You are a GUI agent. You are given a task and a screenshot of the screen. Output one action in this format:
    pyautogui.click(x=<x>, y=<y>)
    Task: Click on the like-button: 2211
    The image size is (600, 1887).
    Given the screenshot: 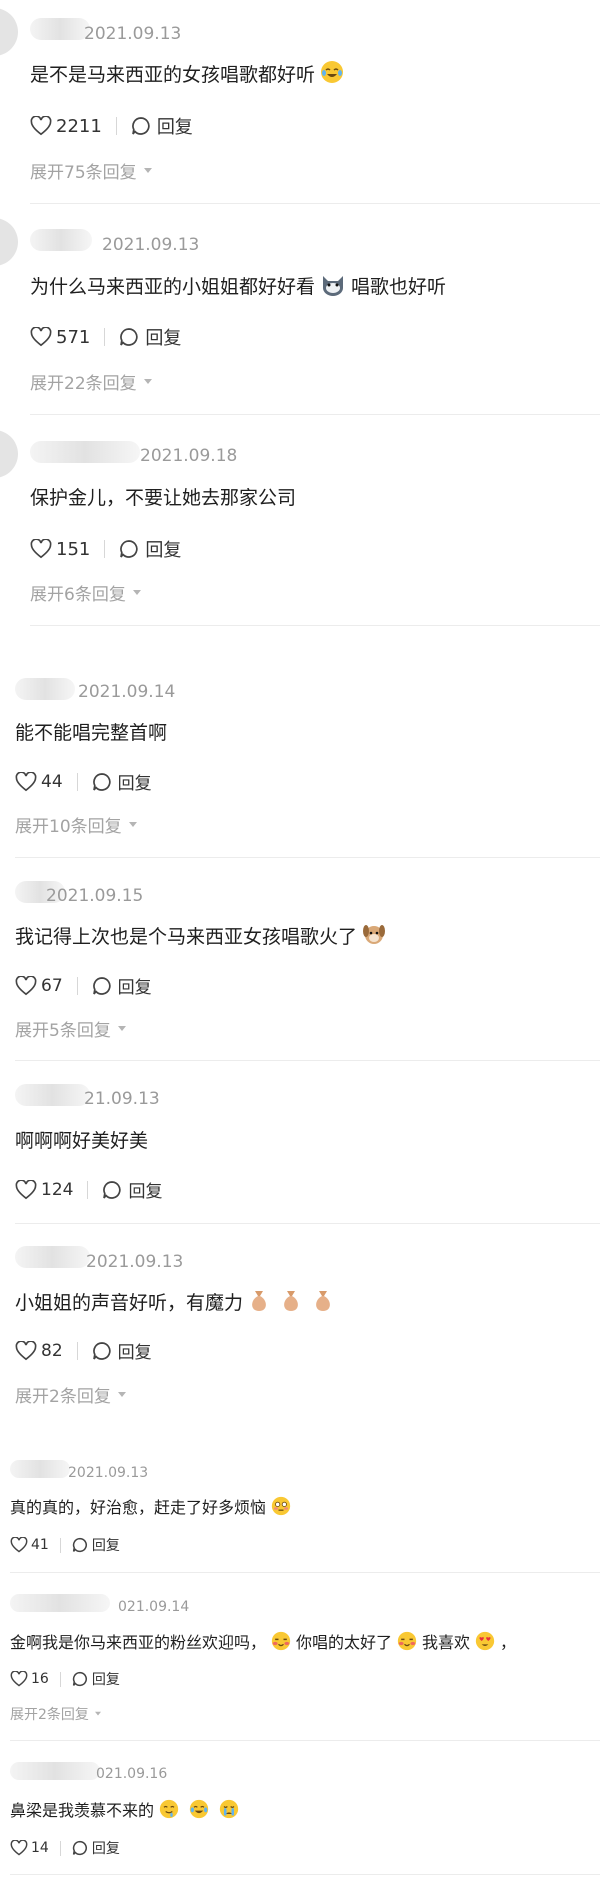 What is the action you would take?
    pyautogui.click(x=66, y=126)
    